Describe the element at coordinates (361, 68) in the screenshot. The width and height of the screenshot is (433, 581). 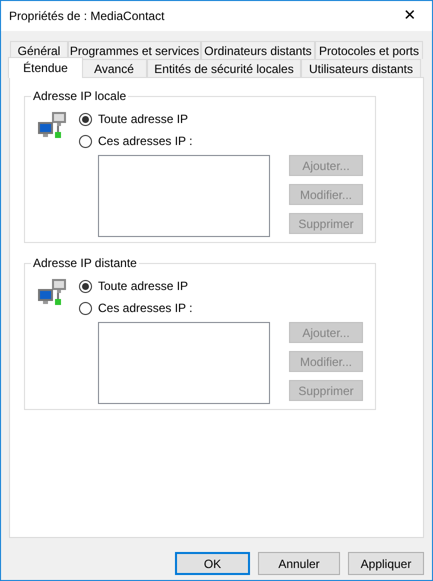
I see `tab: Utilisateurs distants` at that location.